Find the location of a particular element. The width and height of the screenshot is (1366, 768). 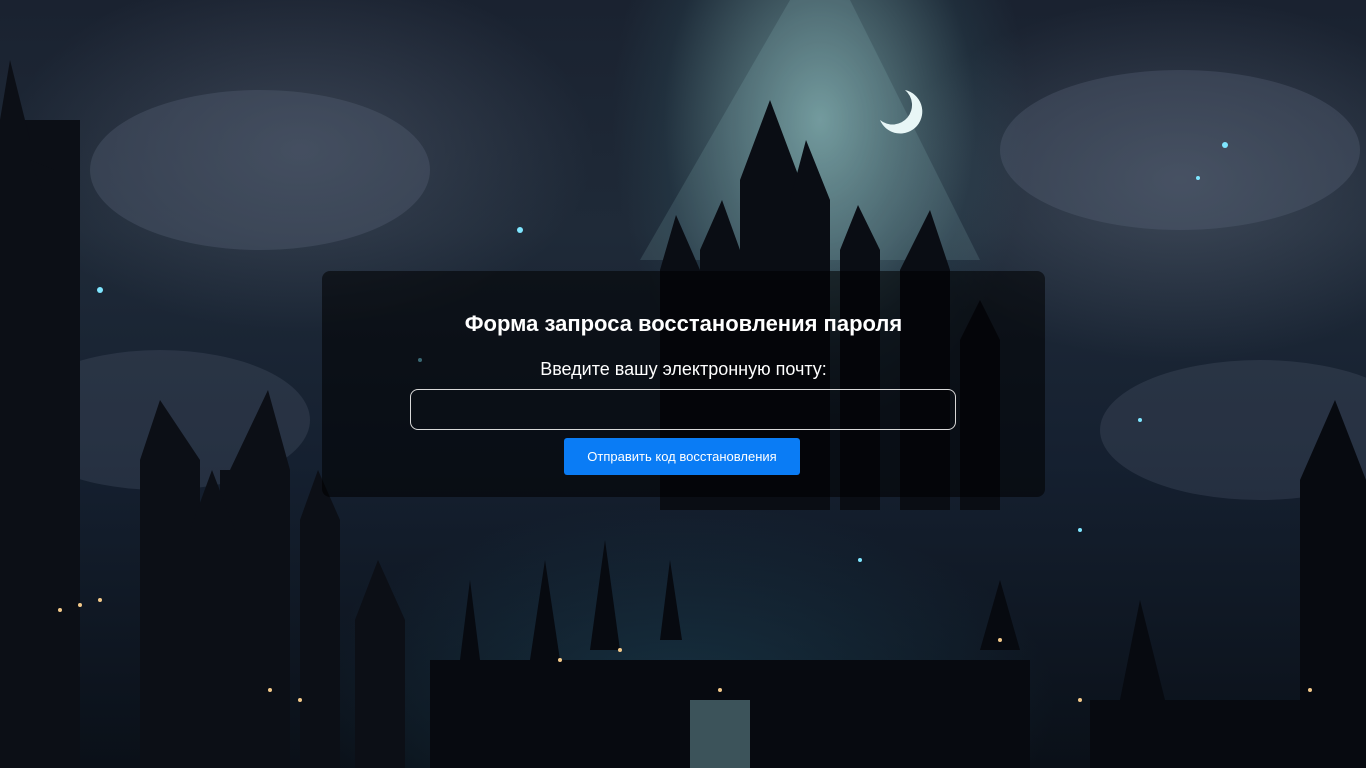

email-label: Введите вашу электронную почту: is located at coordinates (683, 369).